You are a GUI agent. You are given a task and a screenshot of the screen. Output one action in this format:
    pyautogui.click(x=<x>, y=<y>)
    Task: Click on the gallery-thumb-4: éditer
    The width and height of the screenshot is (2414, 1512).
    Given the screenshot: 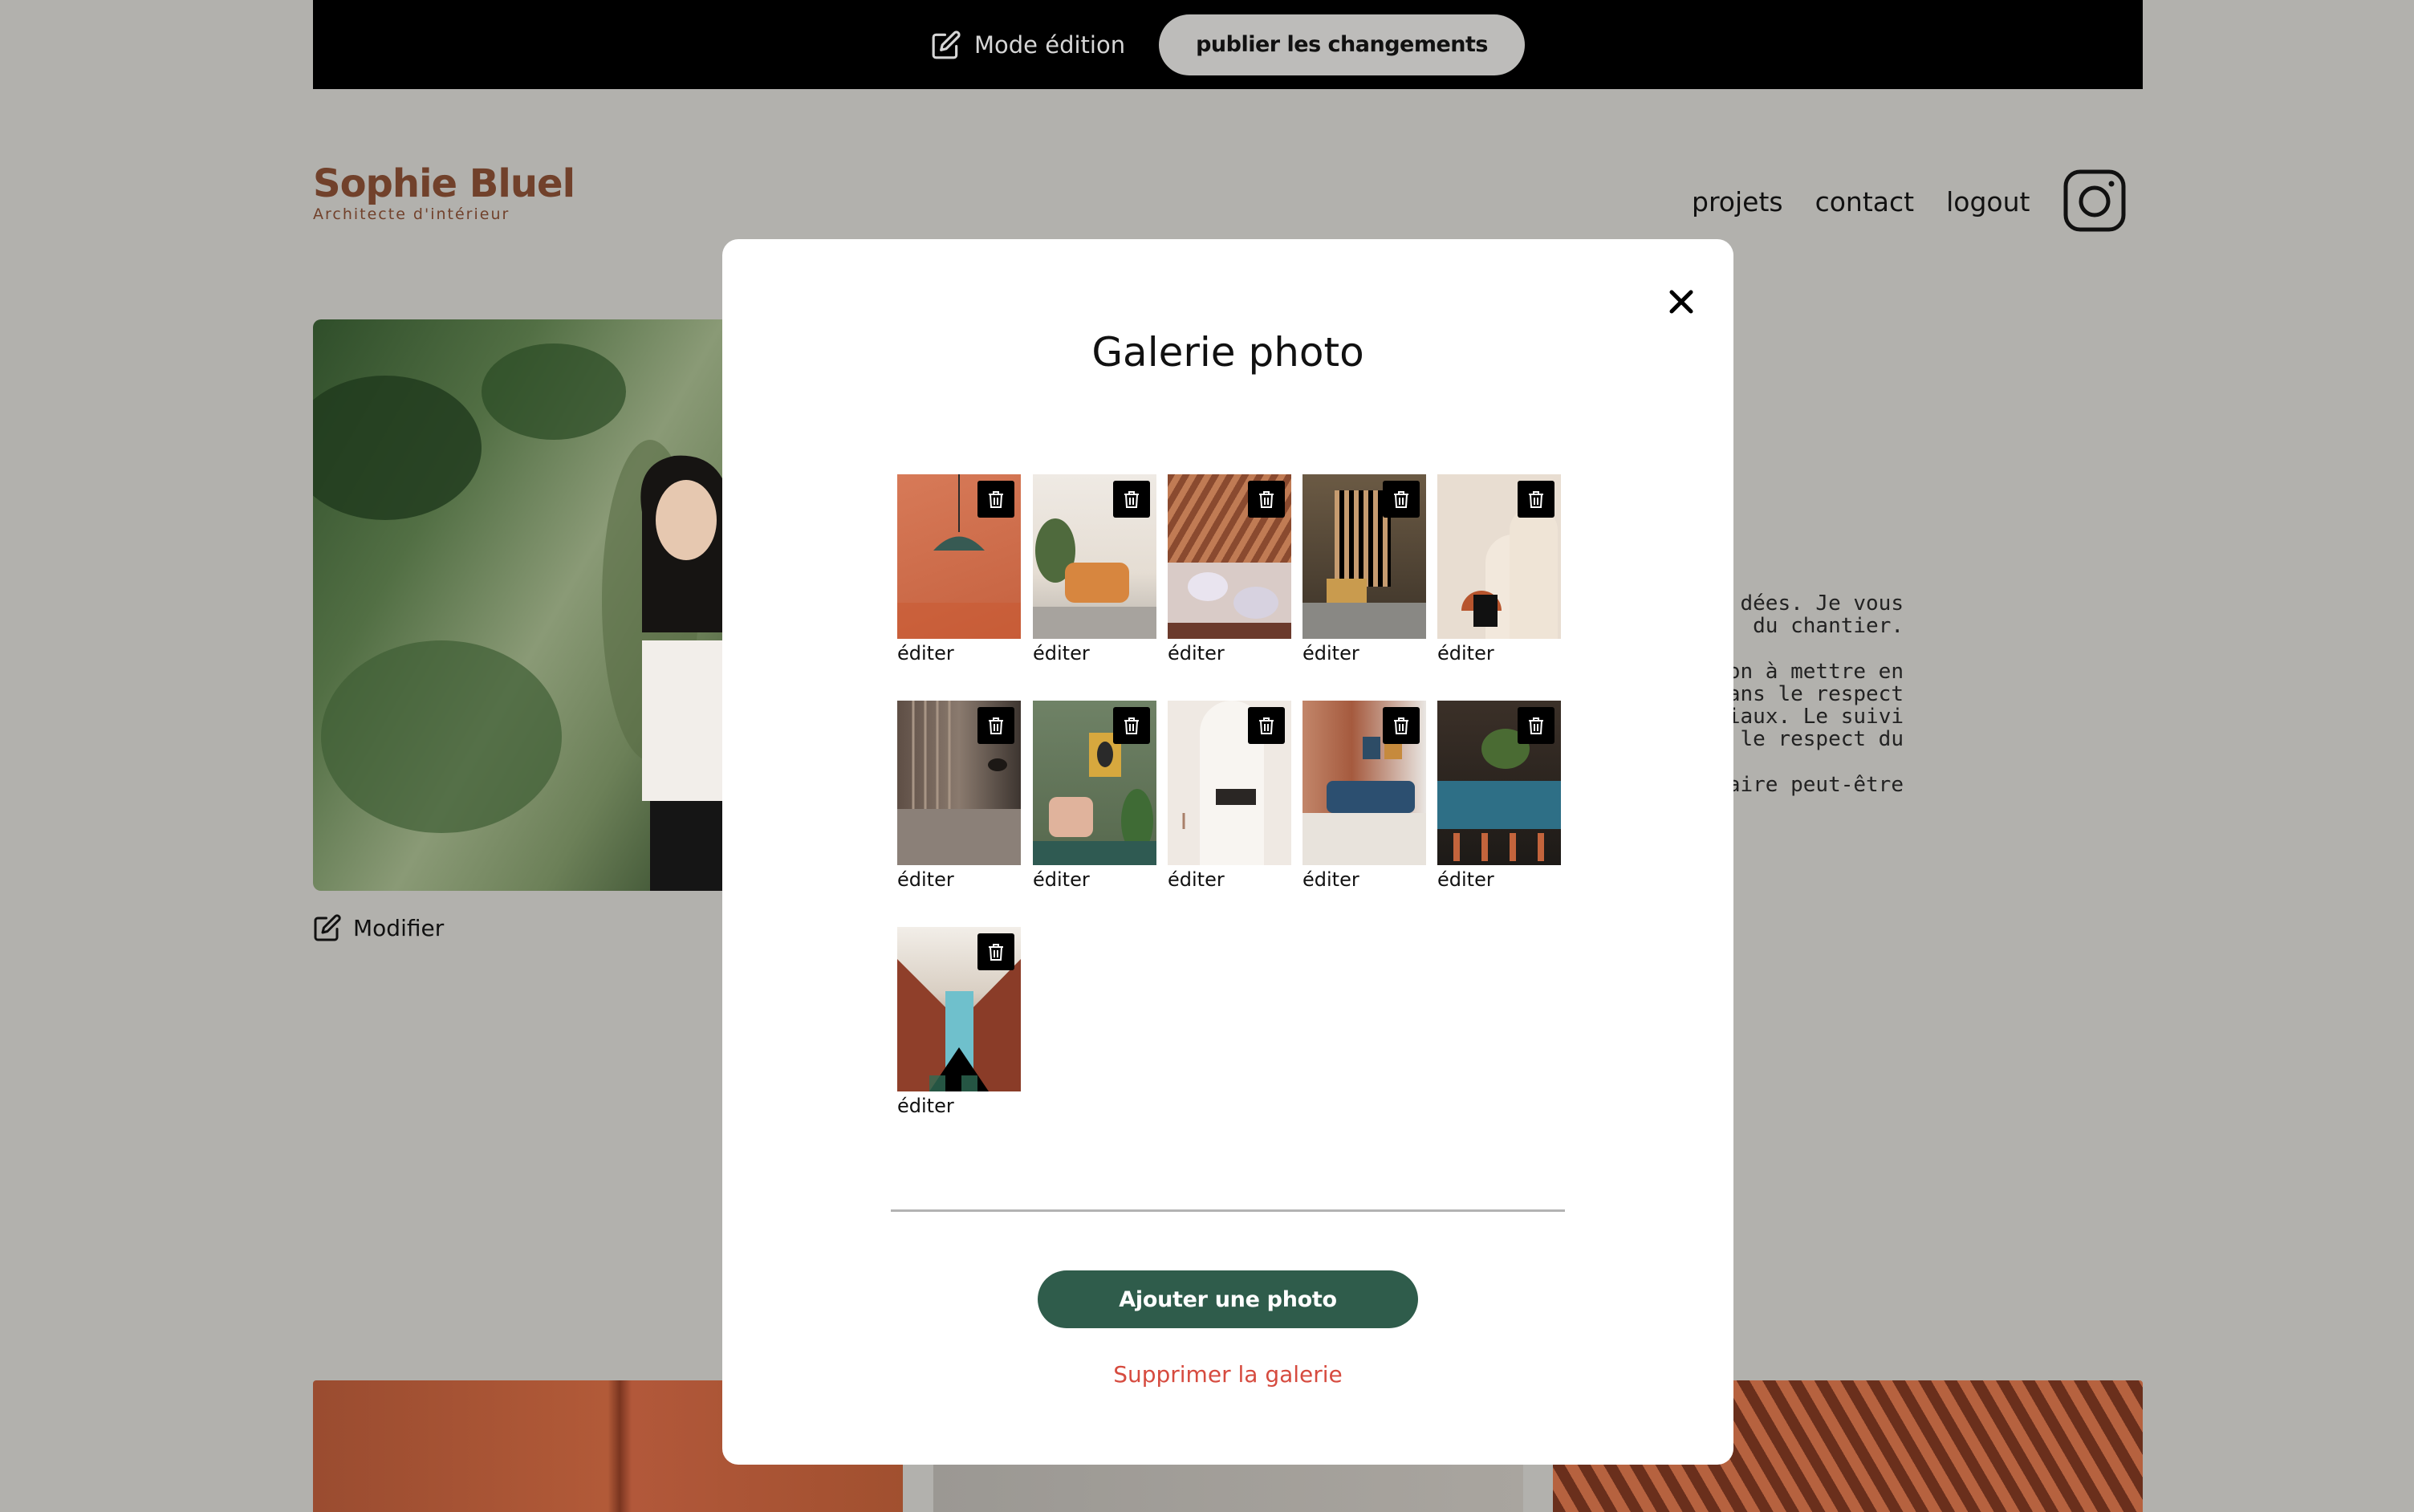 What is the action you would take?
    pyautogui.click(x=1365, y=569)
    